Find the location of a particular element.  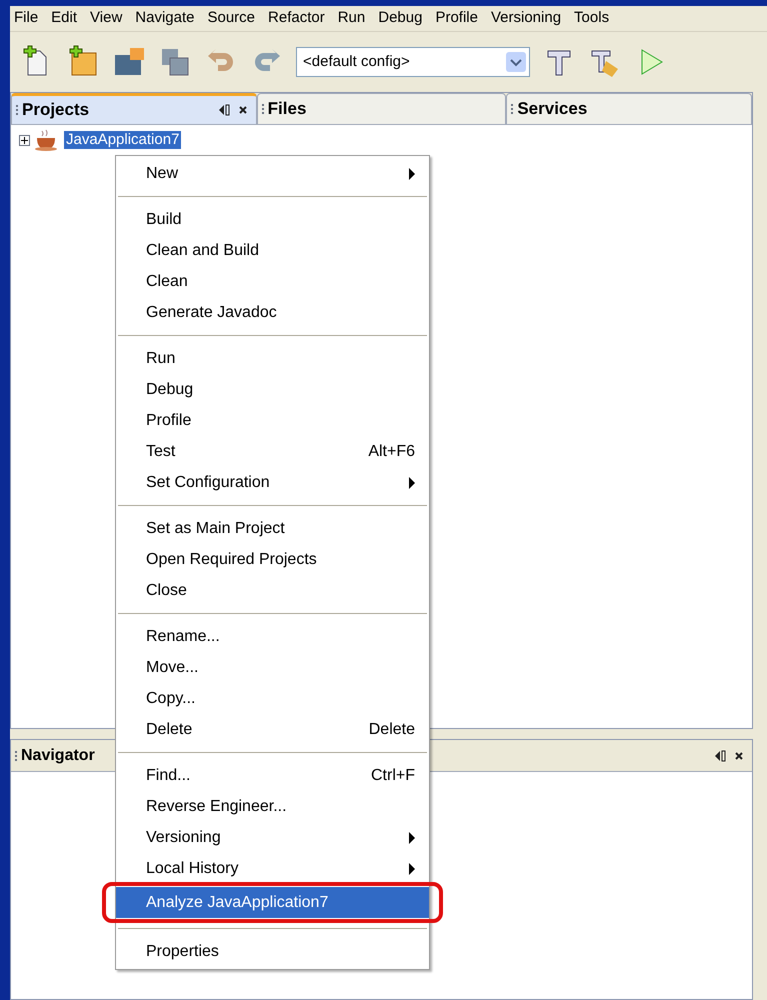

menu-item: Build is located at coordinates (272, 219).